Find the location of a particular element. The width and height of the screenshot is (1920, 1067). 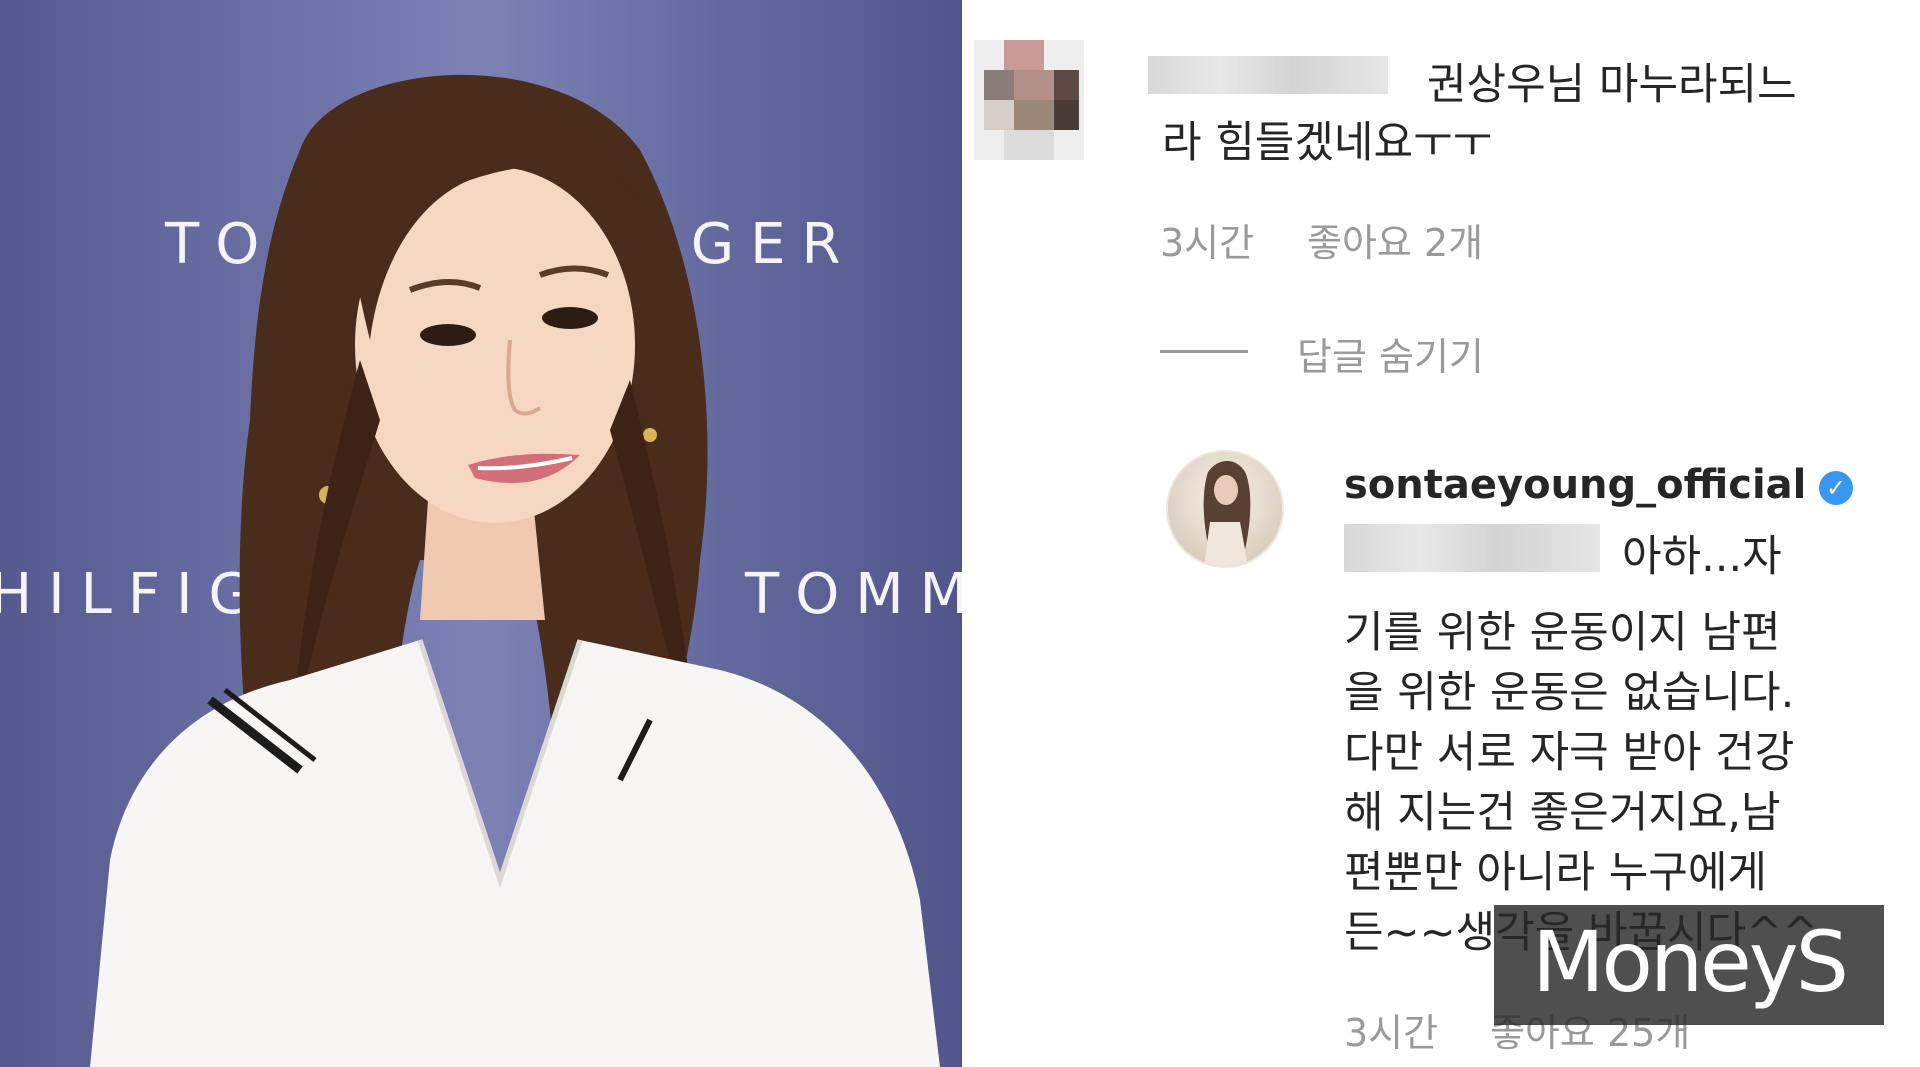

verified-badge-icon: ✓ is located at coordinates (1836, 488).